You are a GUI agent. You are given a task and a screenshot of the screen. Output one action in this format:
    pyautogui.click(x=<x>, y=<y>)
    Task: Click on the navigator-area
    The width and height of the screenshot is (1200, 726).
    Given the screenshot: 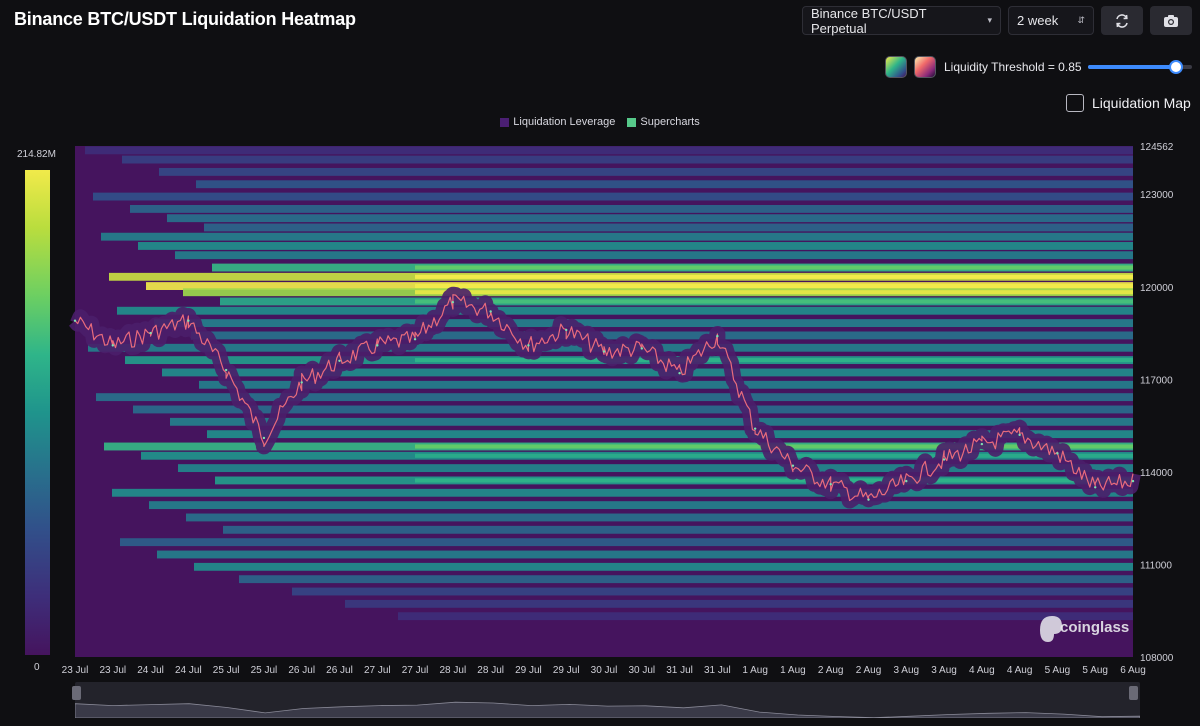 What is the action you would take?
    pyautogui.click(x=607, y=710)
    